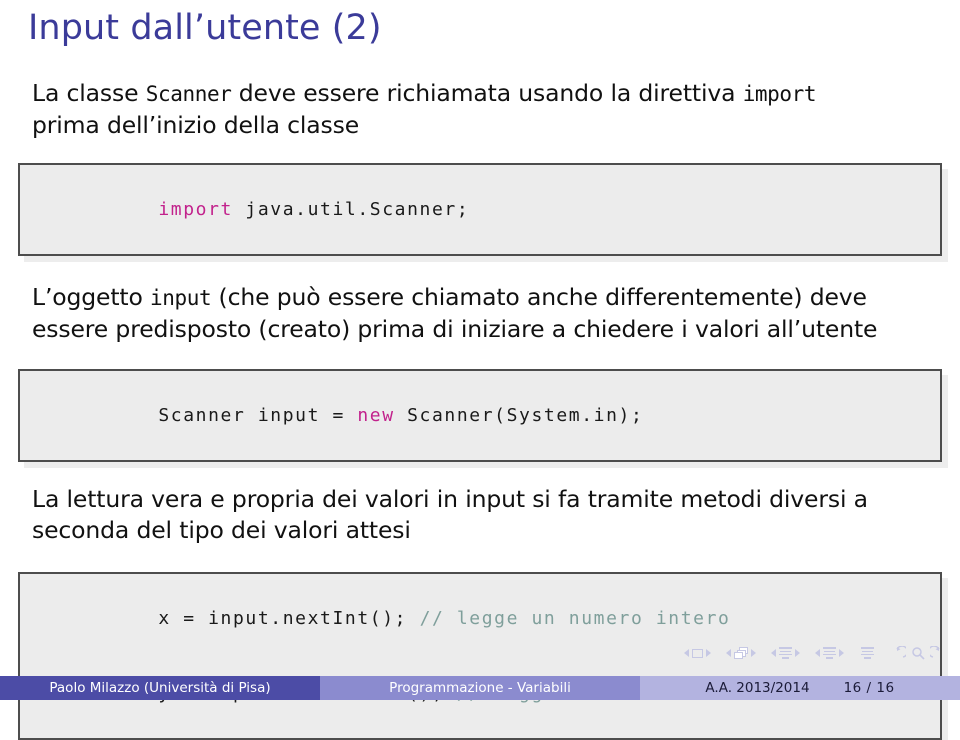 This screenshot has width=960, height=740. I want to click on history-navigation, so click(918, 653).